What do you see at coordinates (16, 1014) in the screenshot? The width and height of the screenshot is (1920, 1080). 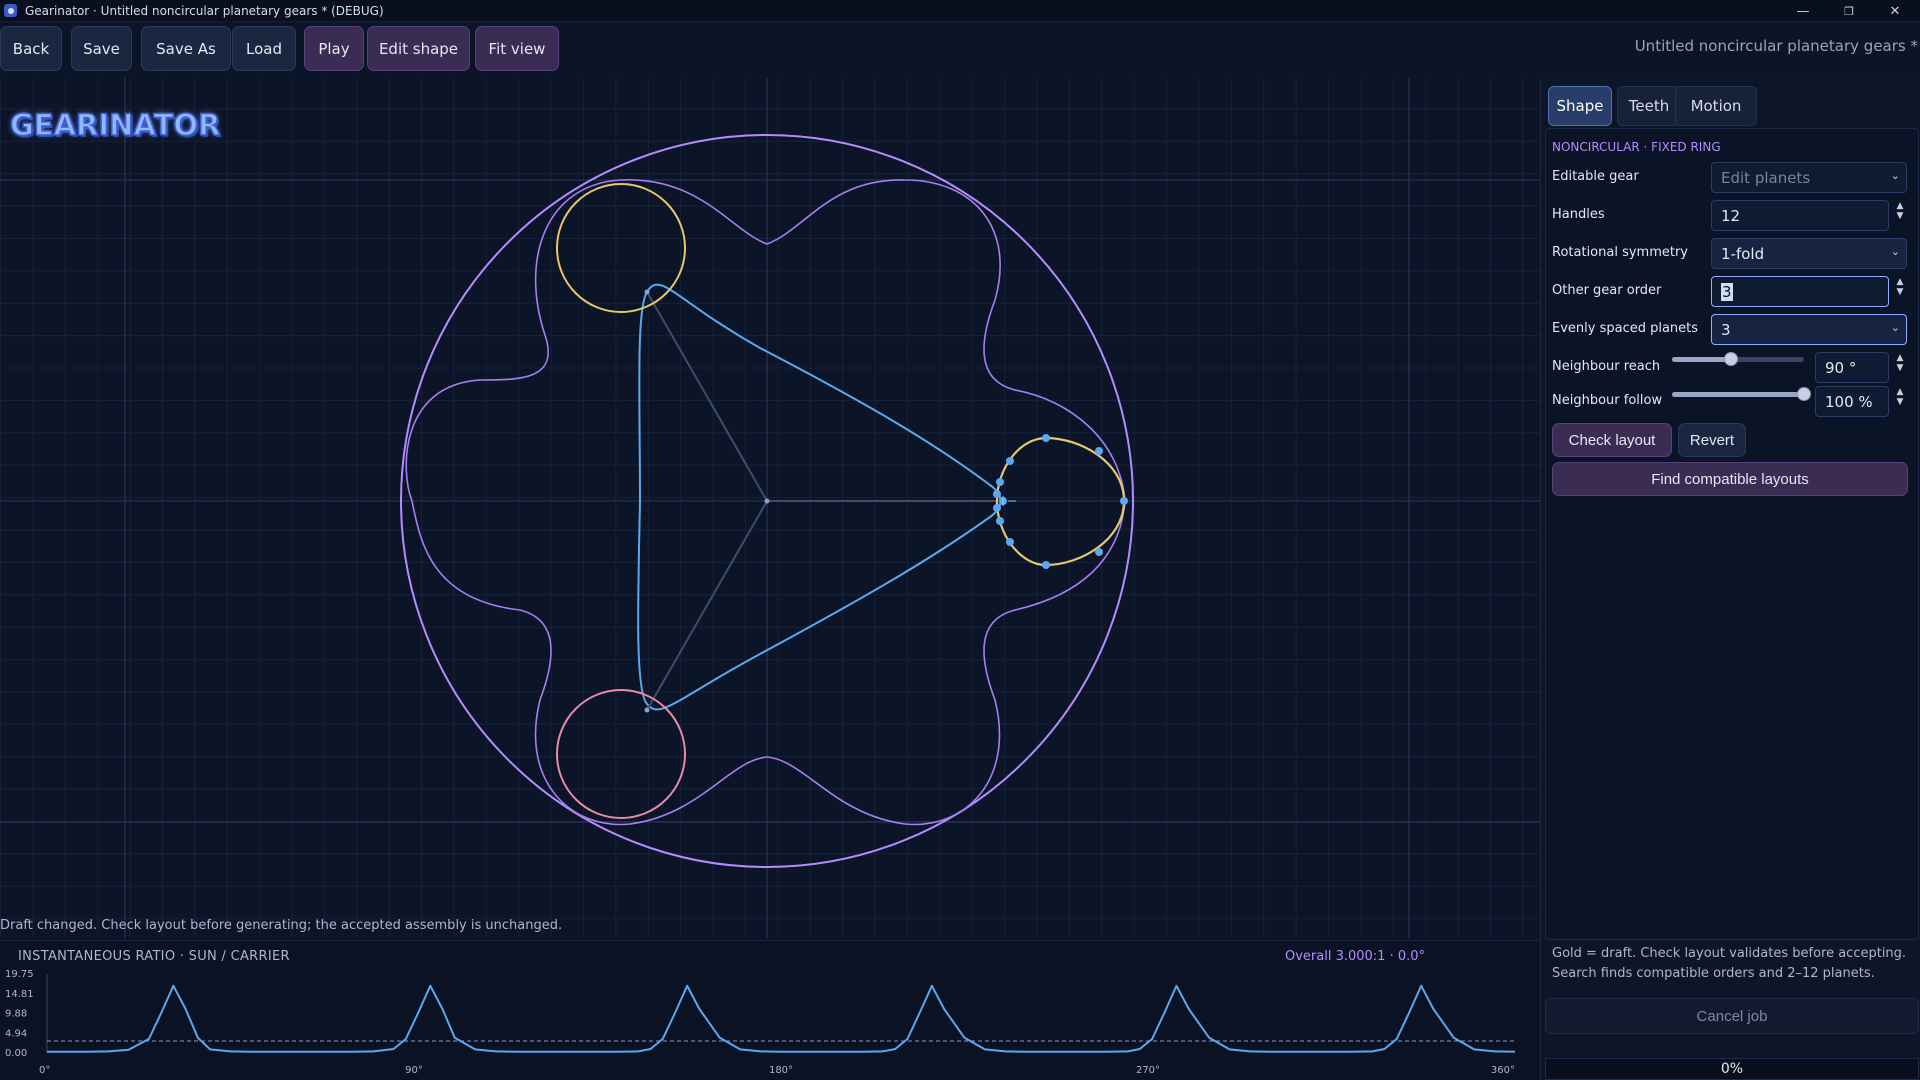 I see `y-tick-label: 9.88` at bounding box center [16, 1014].